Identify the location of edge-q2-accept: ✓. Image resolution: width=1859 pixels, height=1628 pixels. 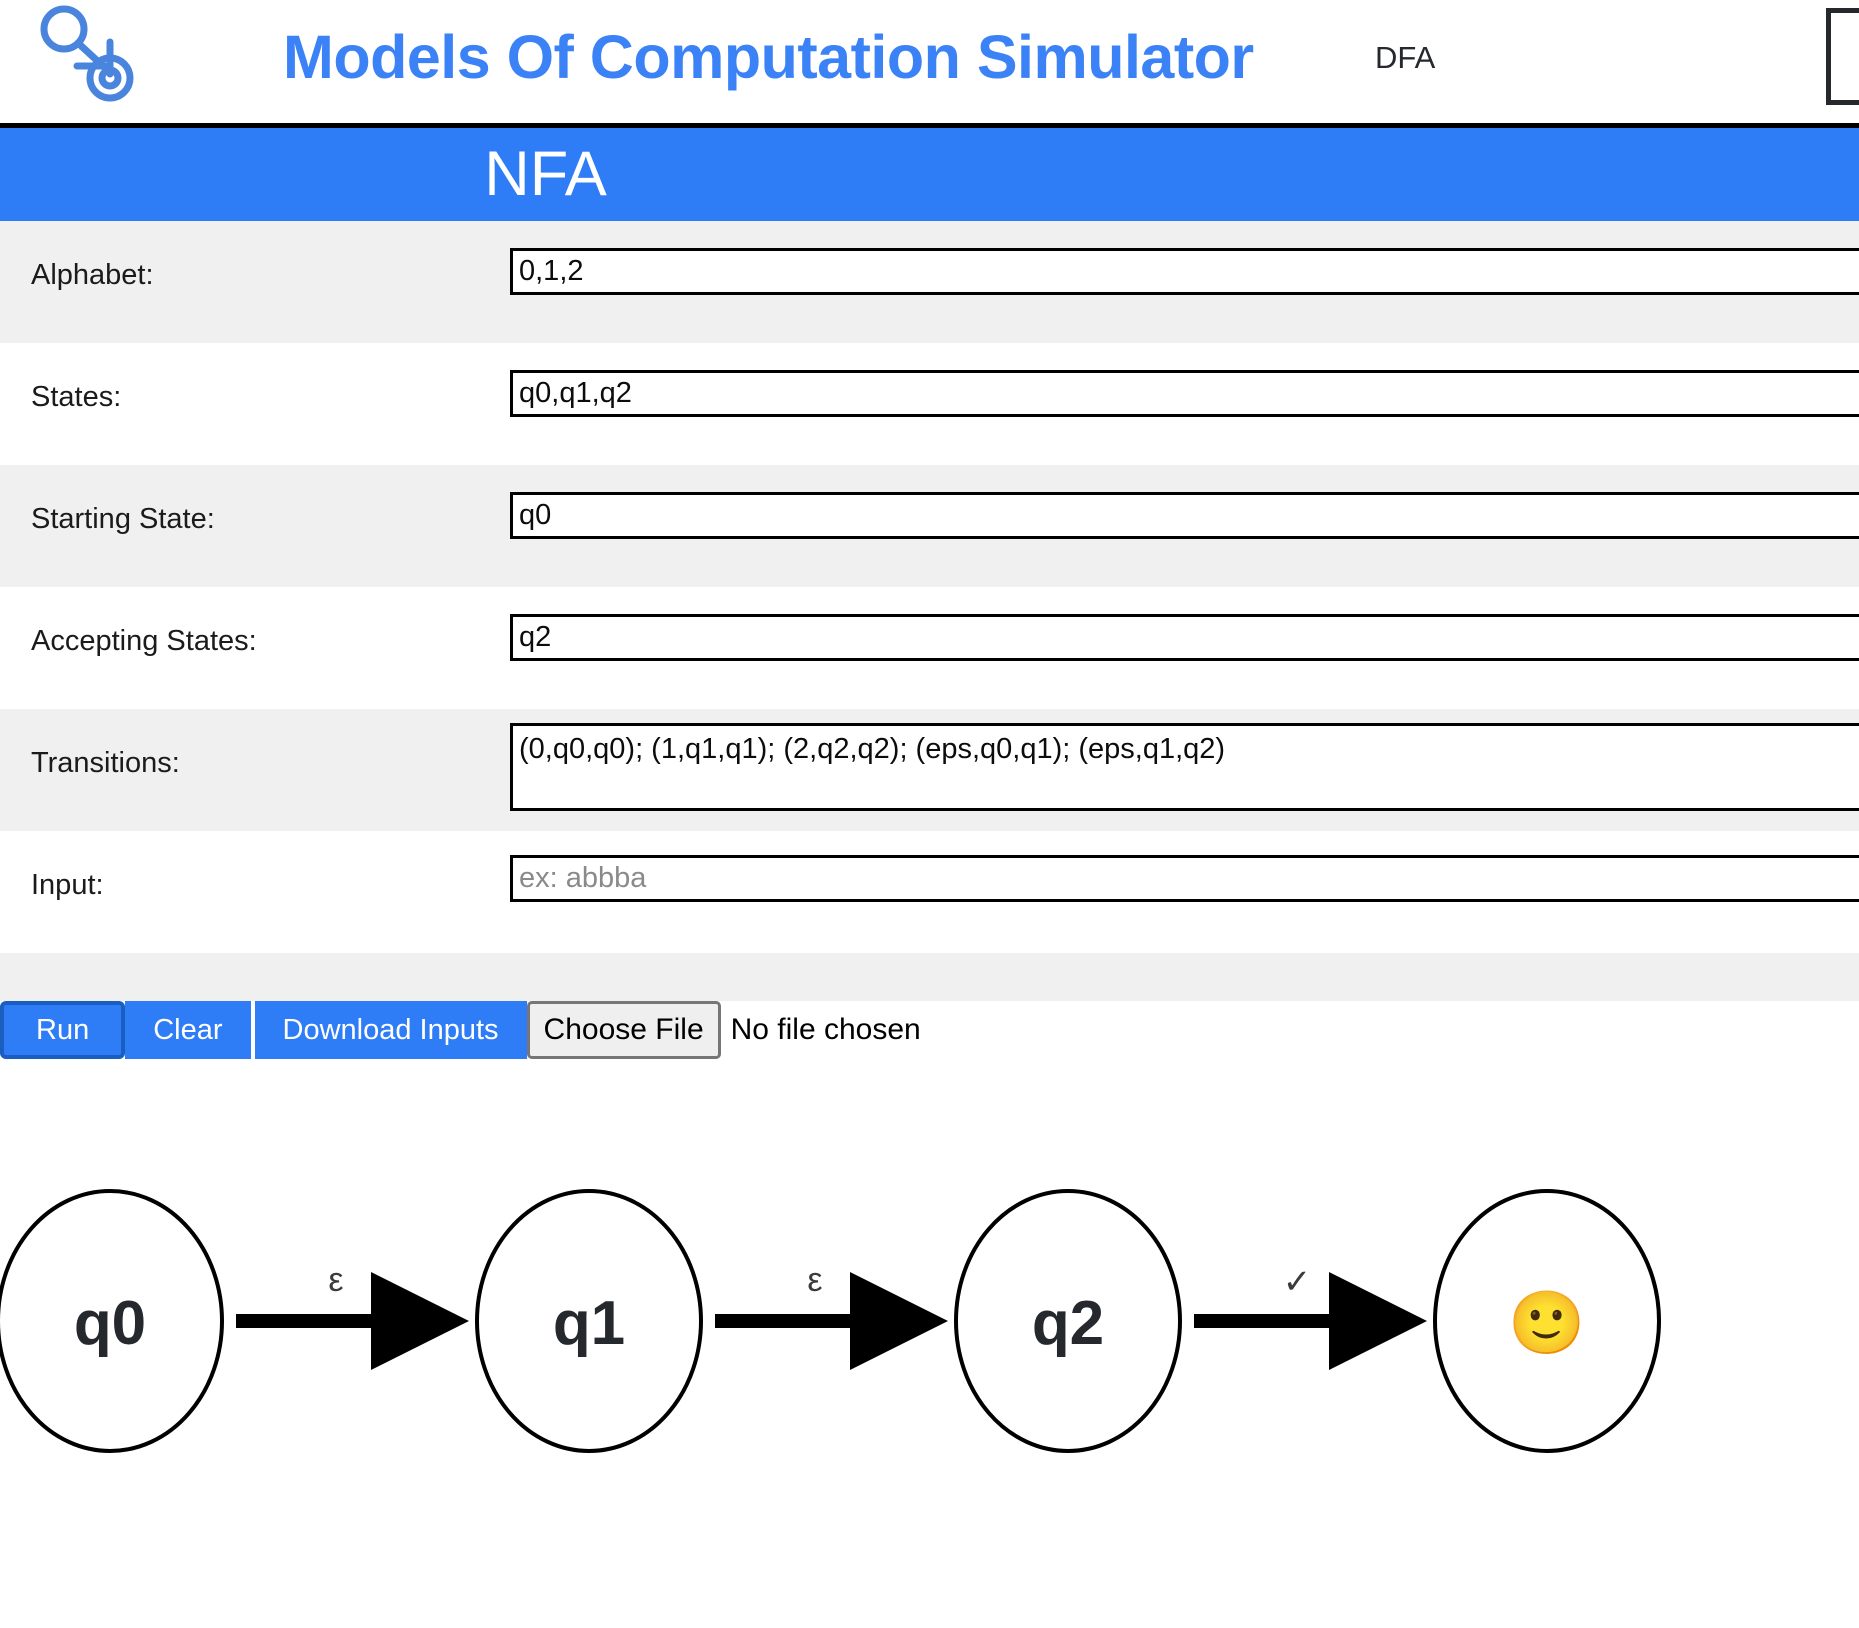
(1310, 1316).